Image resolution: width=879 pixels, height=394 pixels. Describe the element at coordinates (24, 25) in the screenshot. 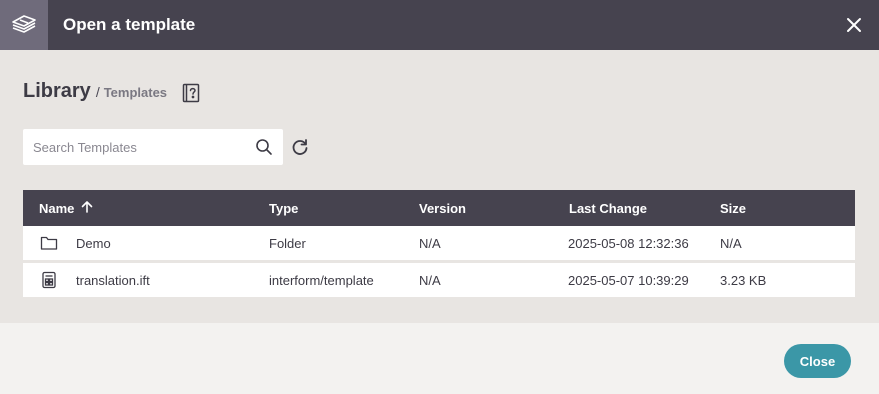

I see `template-stack-icon` at that location.